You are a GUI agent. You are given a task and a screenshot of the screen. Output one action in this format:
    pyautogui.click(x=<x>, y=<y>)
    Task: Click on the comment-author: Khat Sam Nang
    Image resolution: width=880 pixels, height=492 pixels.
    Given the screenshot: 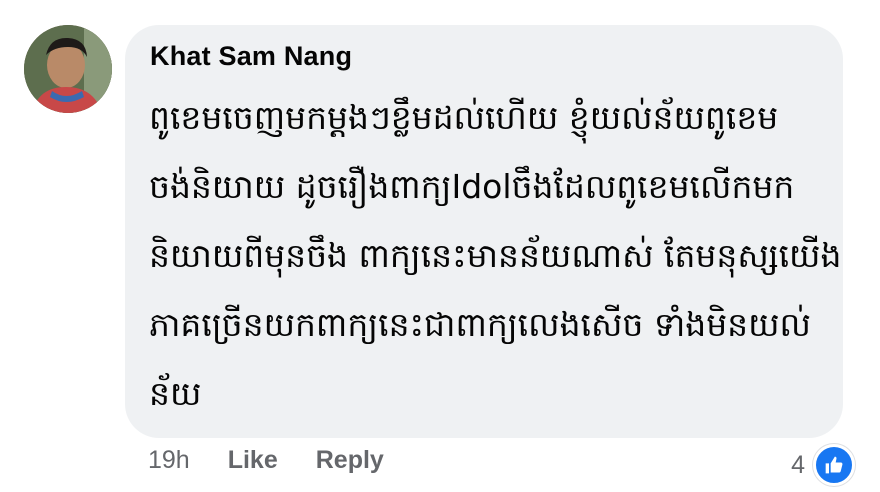 What is the action you would take?
    pyautogui.click(x=251, y=56)
    